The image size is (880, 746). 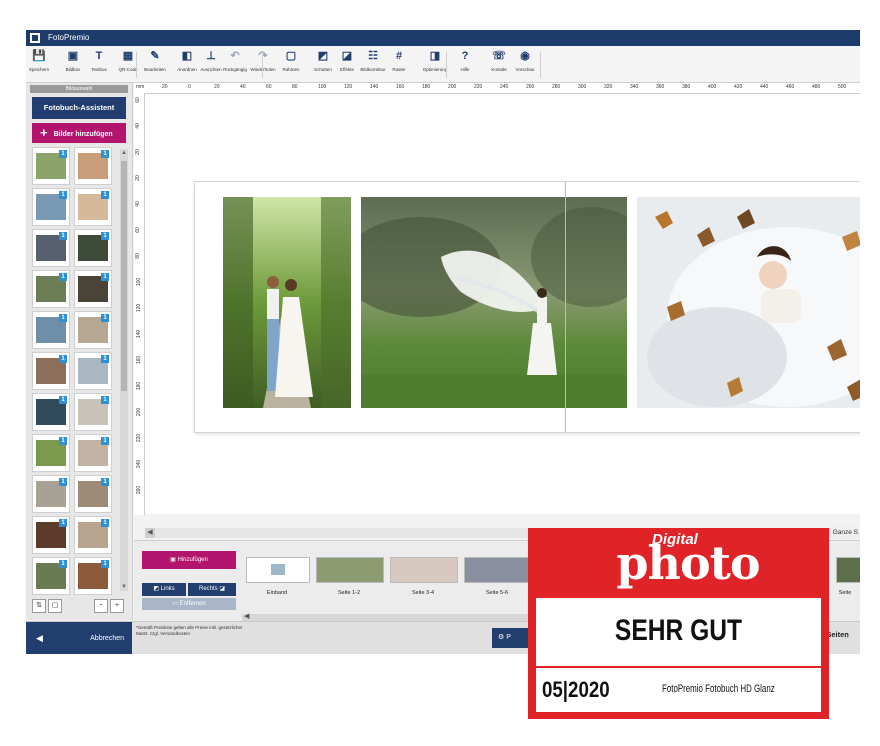 What do you see at coordinates (400, 87) in the screenshot?
I see `ruler-tick-label: 160` at bounding box center [400, 87].